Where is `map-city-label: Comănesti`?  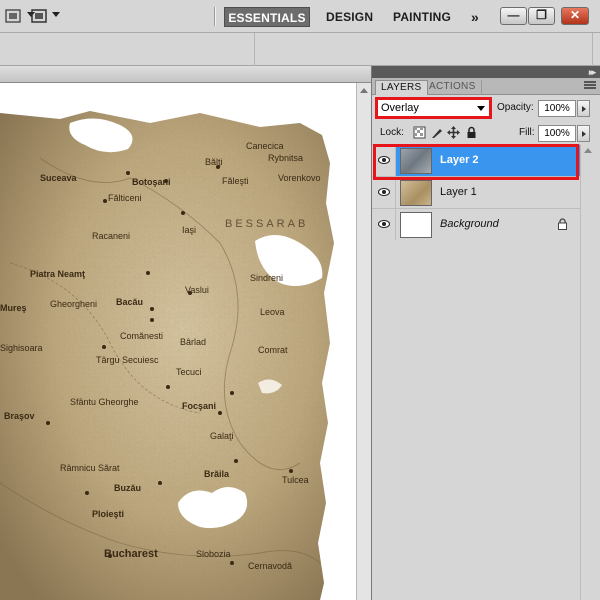 map-city-label: Comănesti is located at coordinates (141, 336).